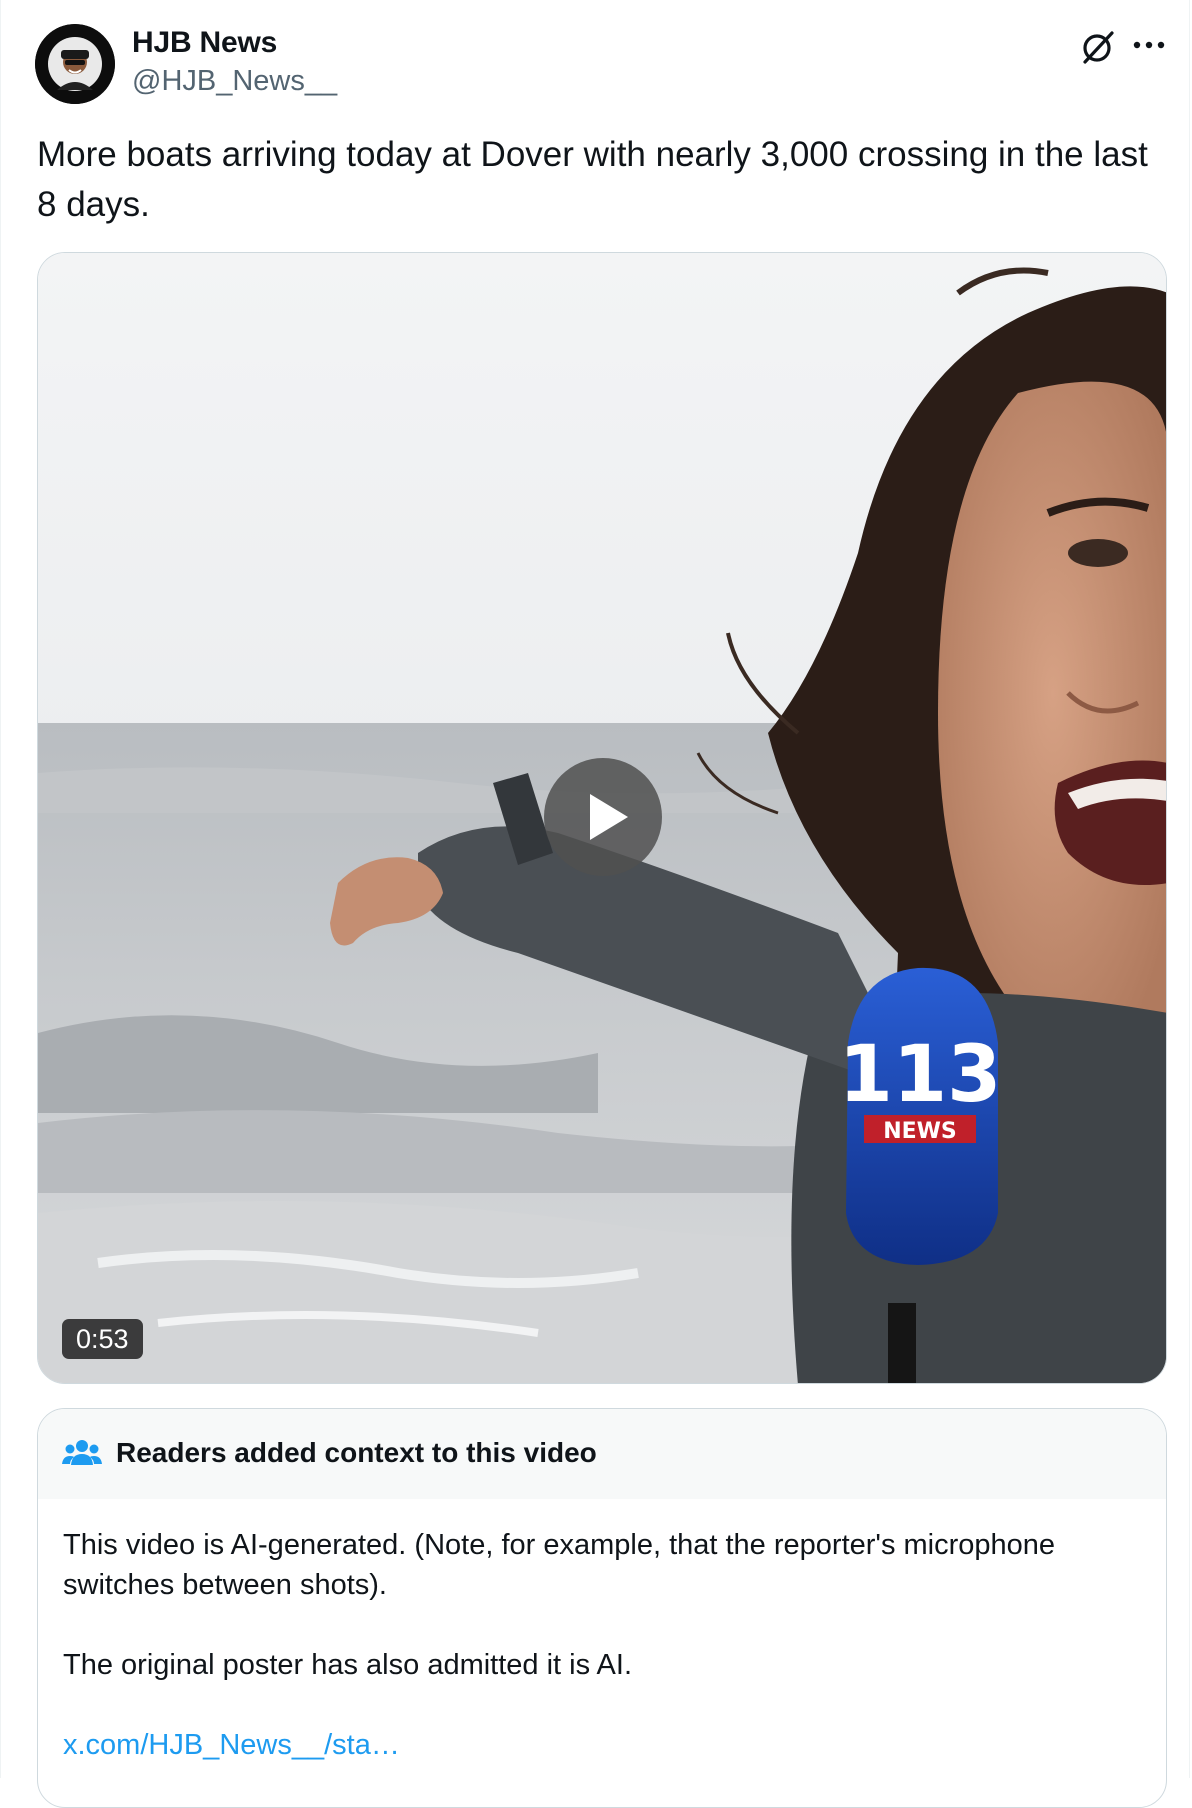  What do you see at coordinates (356, 1452) in the screenshot?
I see `community-note-title: Readers added context to this video` at bounding box center [356, 1452].